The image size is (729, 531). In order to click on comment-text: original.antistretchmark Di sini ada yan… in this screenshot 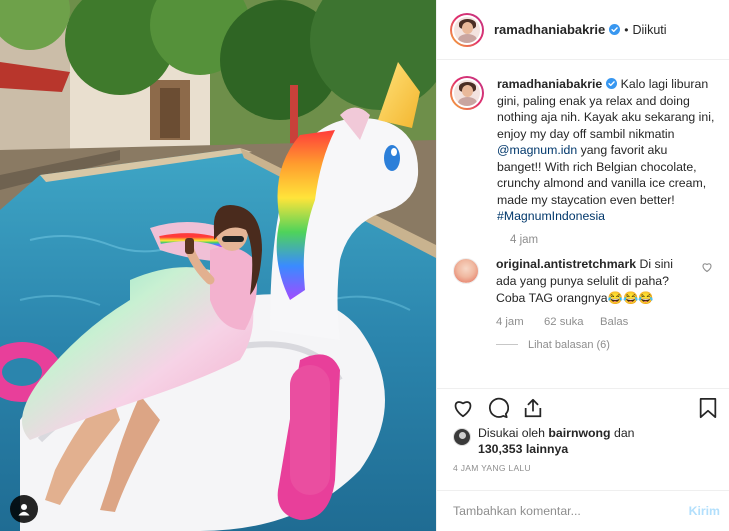, I will do `click(596, 281)`.